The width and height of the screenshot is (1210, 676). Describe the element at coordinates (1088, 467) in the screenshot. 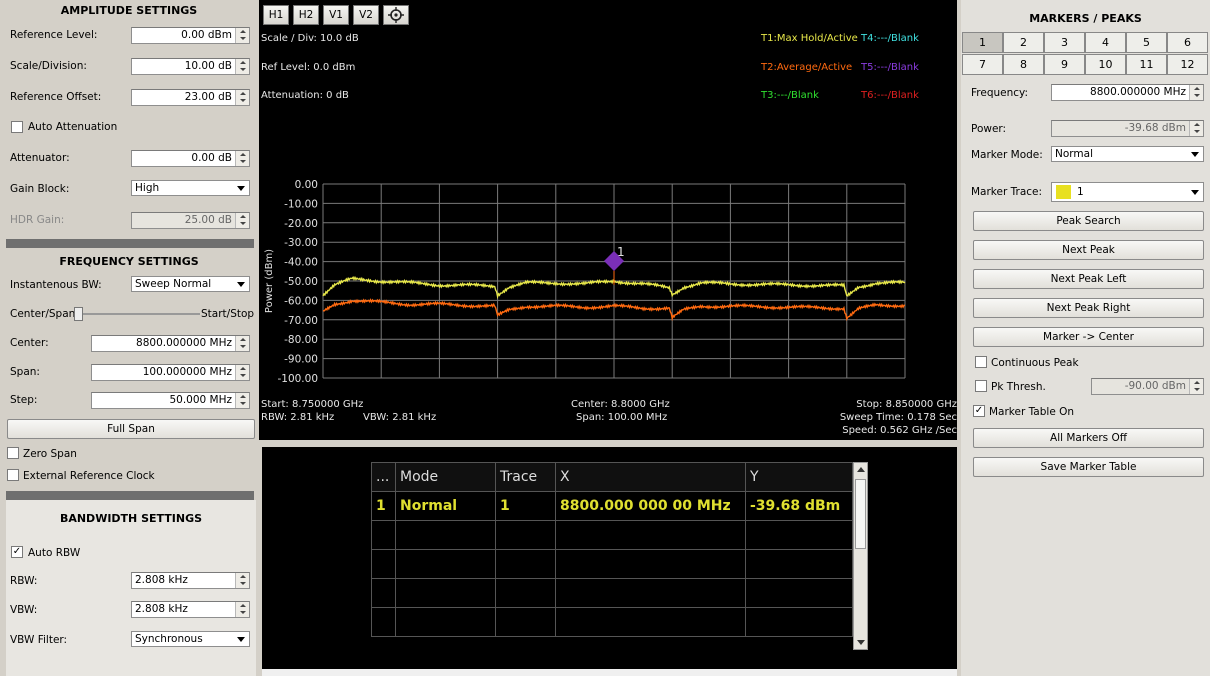

I see `save-marker-table-button: Save Marker Table` at that location.